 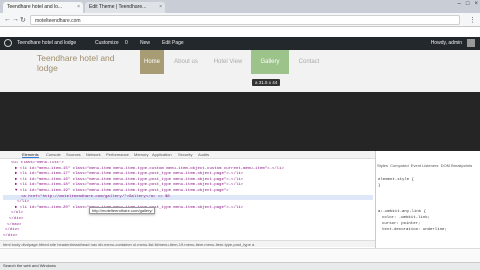 I want to click on style-prop: text-decoration: underline;, so click(x=412, y=230).